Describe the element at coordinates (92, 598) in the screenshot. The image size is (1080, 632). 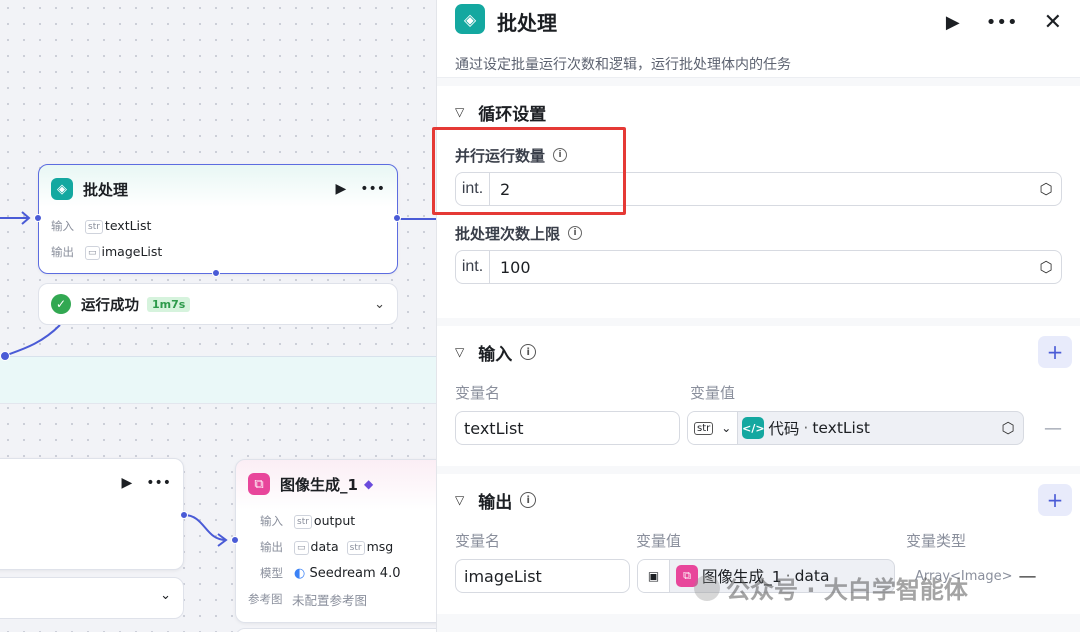
I see `partial-status-bar: ⌄` at that location.